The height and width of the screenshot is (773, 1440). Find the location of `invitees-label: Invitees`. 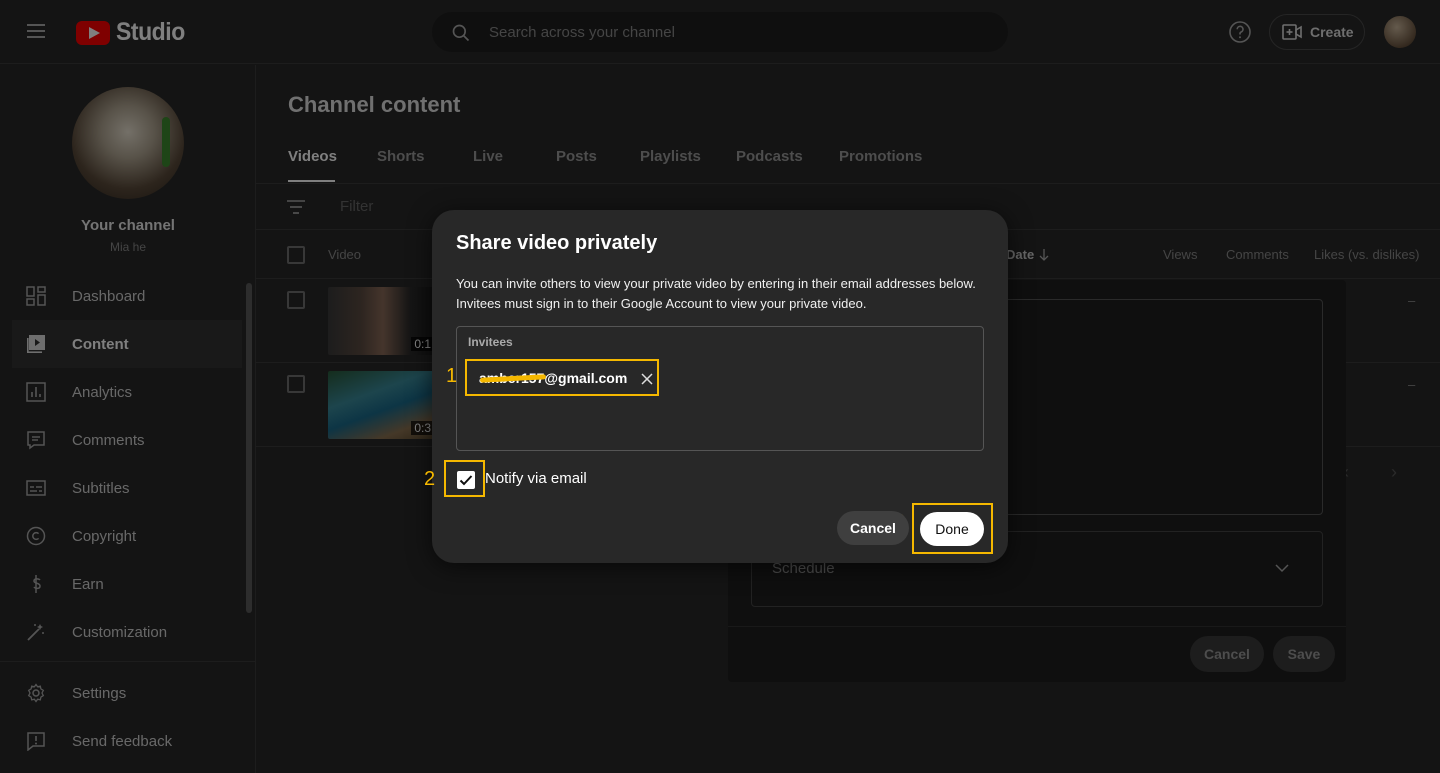

invitees-label: Invitees is located at coordinates (490, 342).